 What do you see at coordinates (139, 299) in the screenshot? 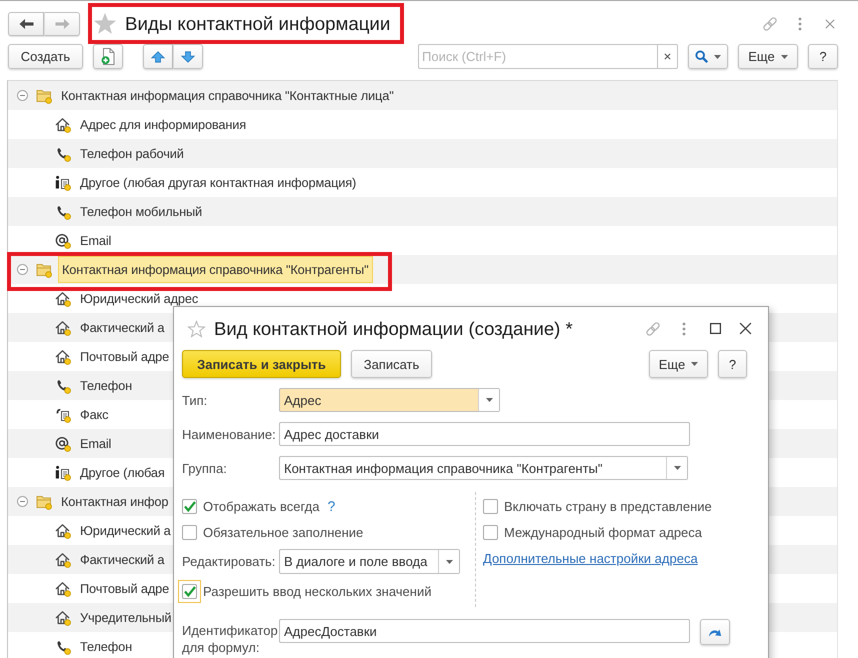
I see `item-label: Юридический адрес` at bounding box center [139, 299].